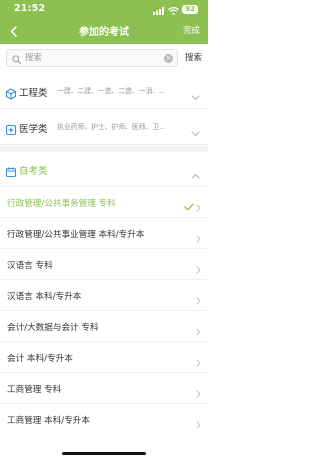 Image resolution: width=320 pixels, height=460 pixels. Describe the element at coordinates (104, 325) in the screenshot. I see `exam-item: 会计/大数据与会计 专科` at that location.